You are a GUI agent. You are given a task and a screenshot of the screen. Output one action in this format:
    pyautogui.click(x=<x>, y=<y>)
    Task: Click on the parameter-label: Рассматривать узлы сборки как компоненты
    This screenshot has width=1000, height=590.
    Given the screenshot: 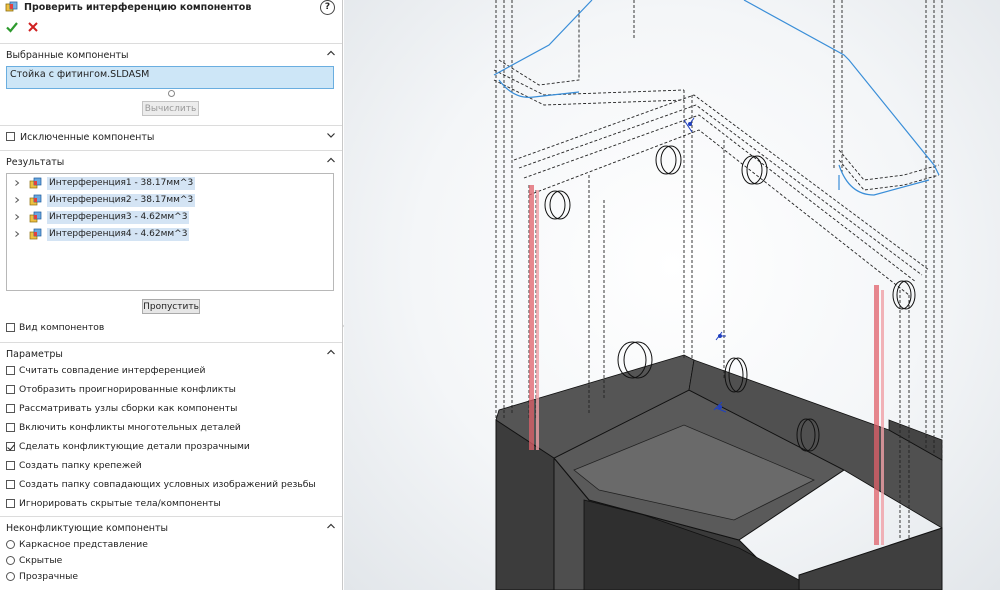 What is the action you would take?
    pyautogui.click(x=128, y=408)
    